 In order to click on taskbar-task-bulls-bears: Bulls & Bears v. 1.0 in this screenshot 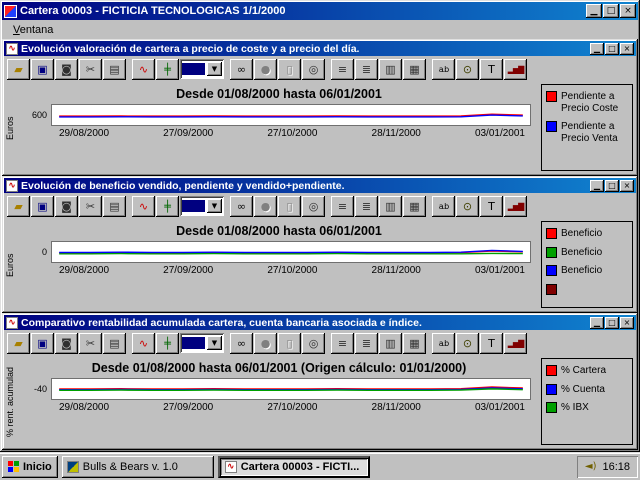, I will do `click(137, 466)`.